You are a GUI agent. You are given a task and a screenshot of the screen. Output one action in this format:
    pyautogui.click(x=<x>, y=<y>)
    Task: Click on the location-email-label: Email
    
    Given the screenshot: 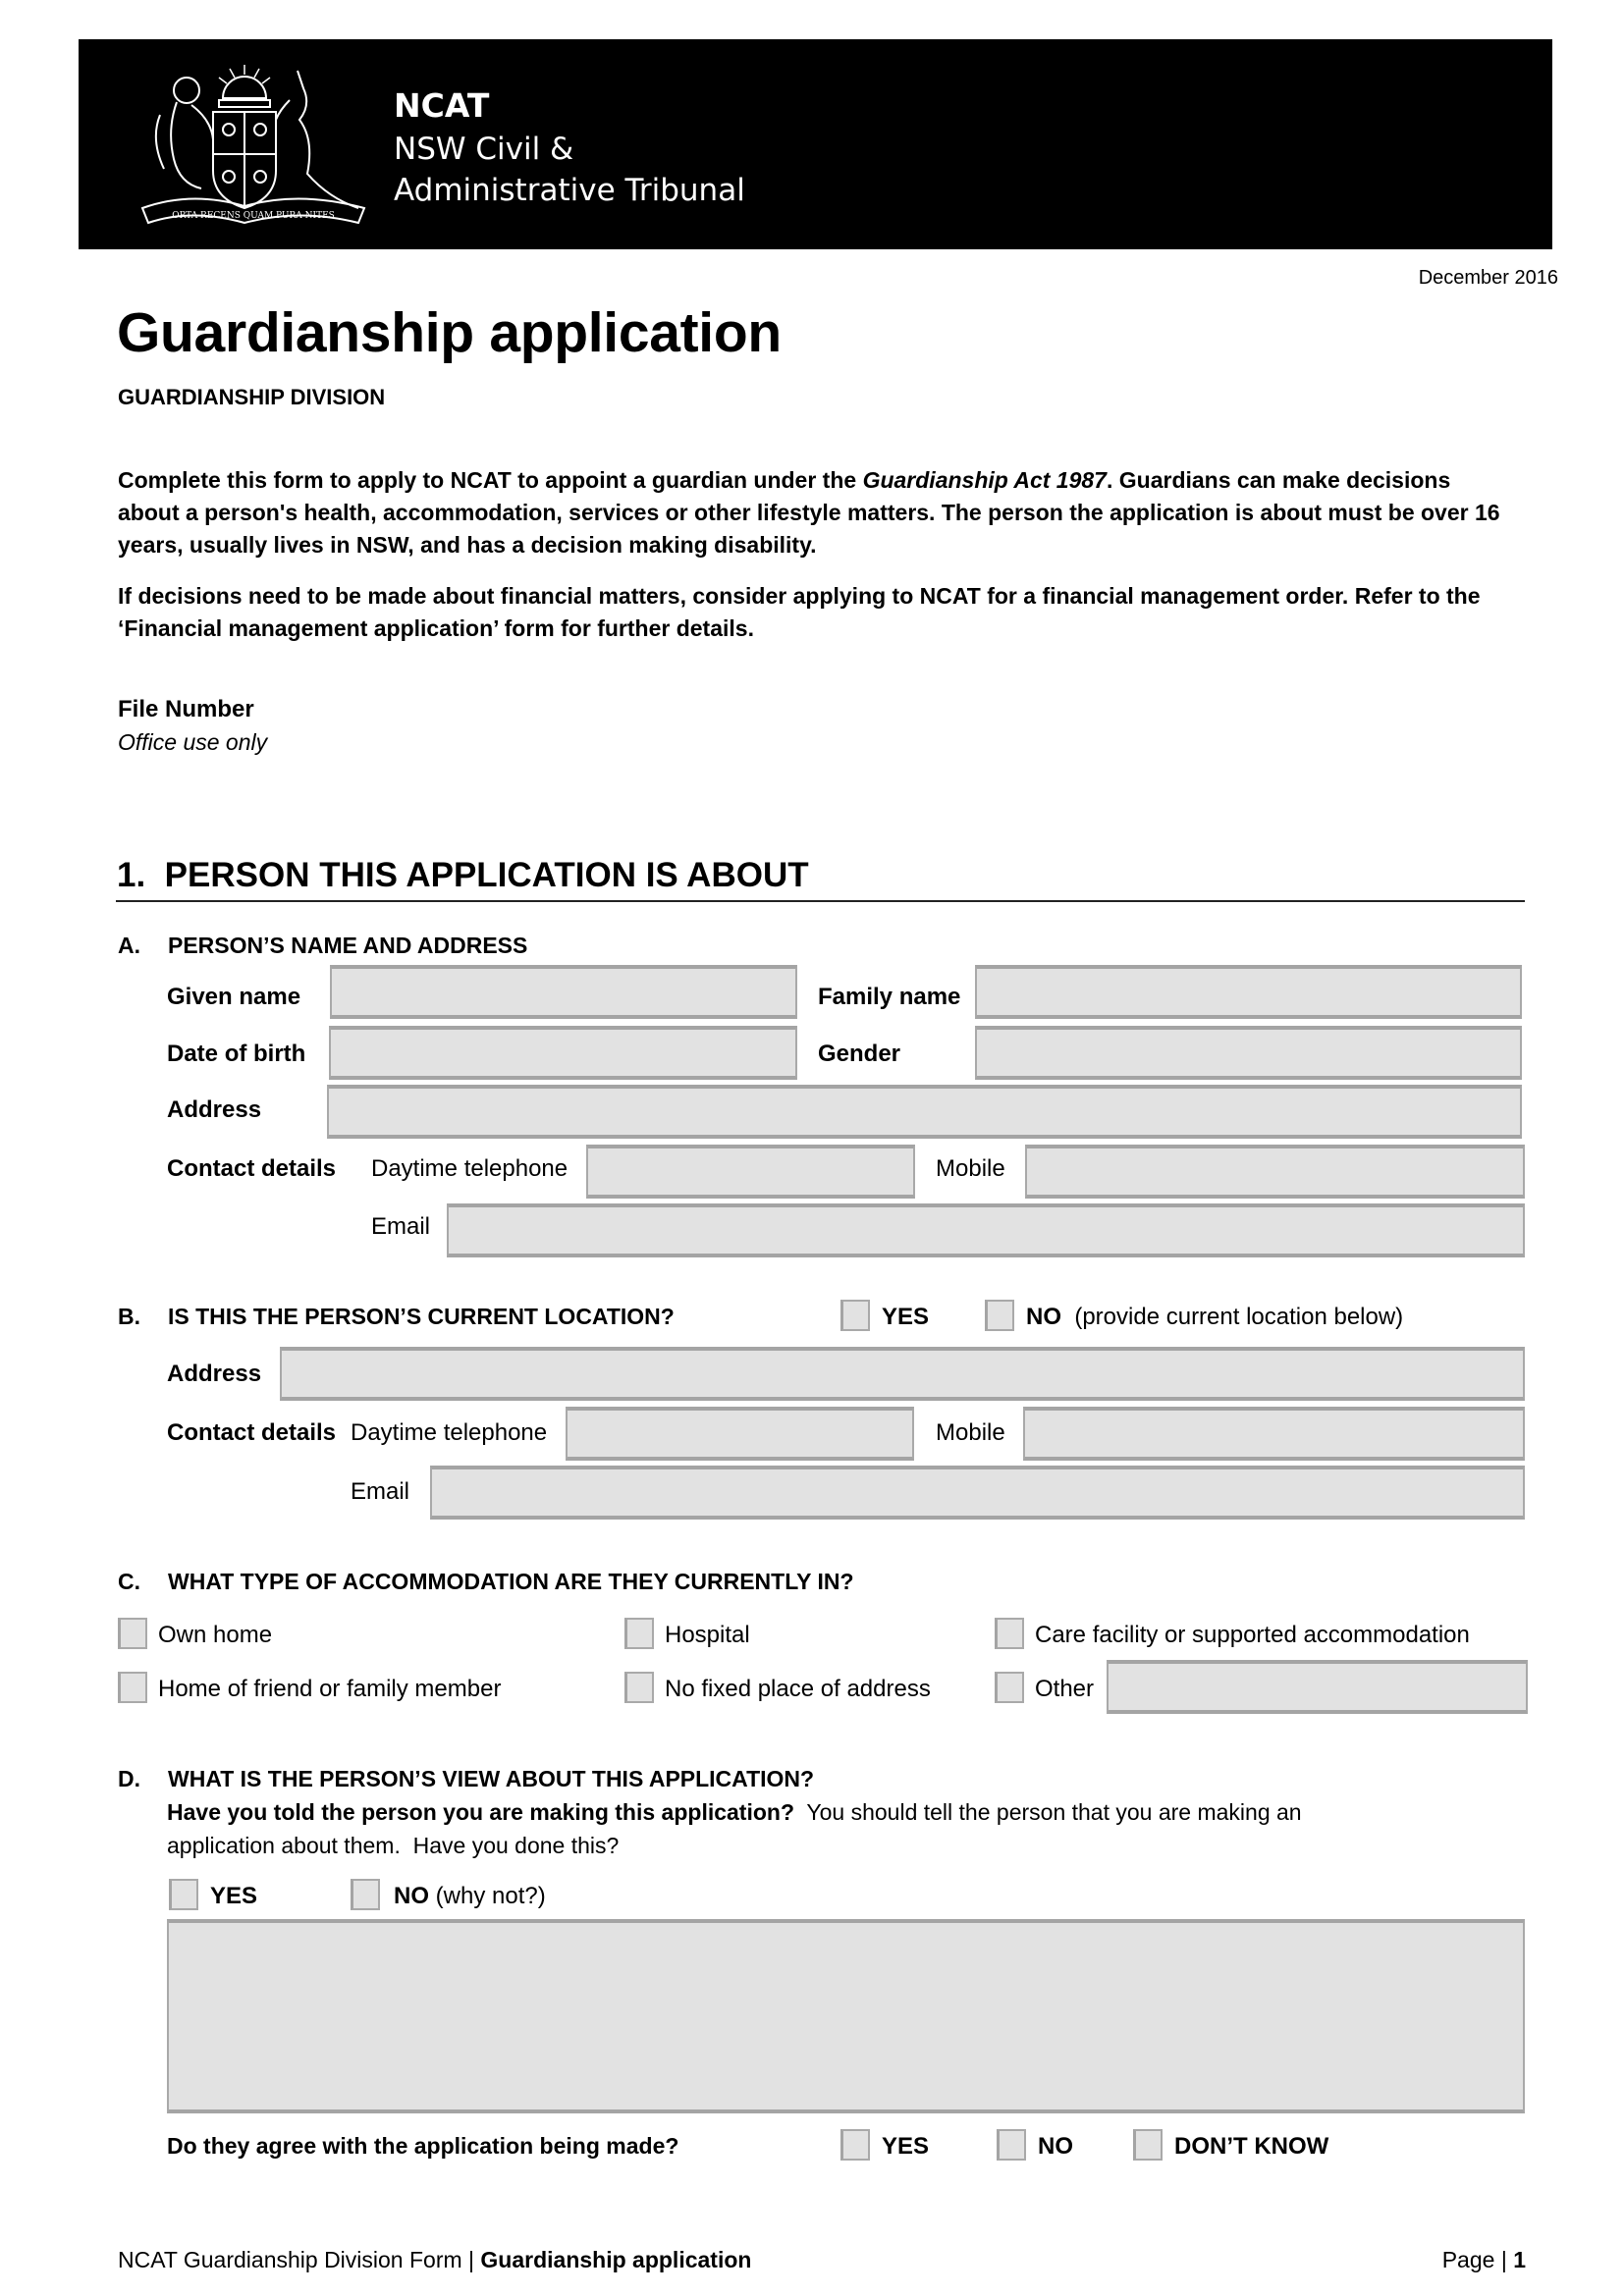 What is the action you would take?
    pyautogui.click(x=380, y=1491)
    